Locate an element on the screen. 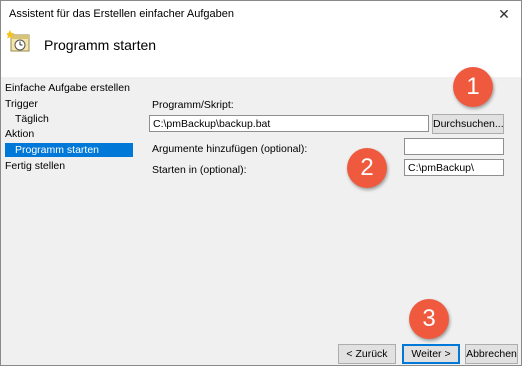  step-label: Täglich is located at coordinates (32, 119).